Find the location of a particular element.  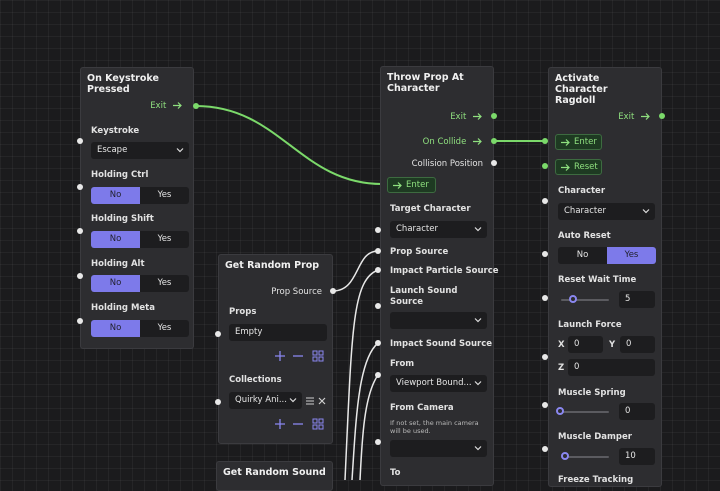

character-value: Character is located at coordinates (585, 211).